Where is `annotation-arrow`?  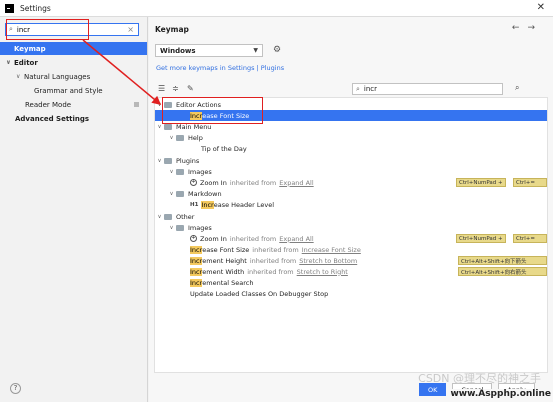 annotation-arrow is located at coordinates (122, 72).